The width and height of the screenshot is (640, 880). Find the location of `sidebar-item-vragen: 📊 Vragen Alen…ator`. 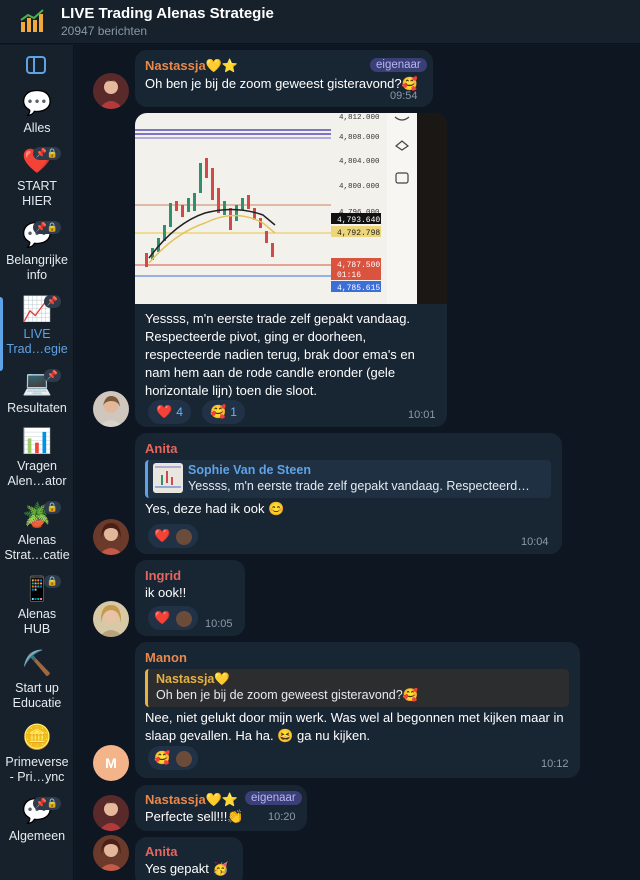

sidebar-item-vragen: 📊 Vragen Alen…ator is located at coordinates (37, 457).